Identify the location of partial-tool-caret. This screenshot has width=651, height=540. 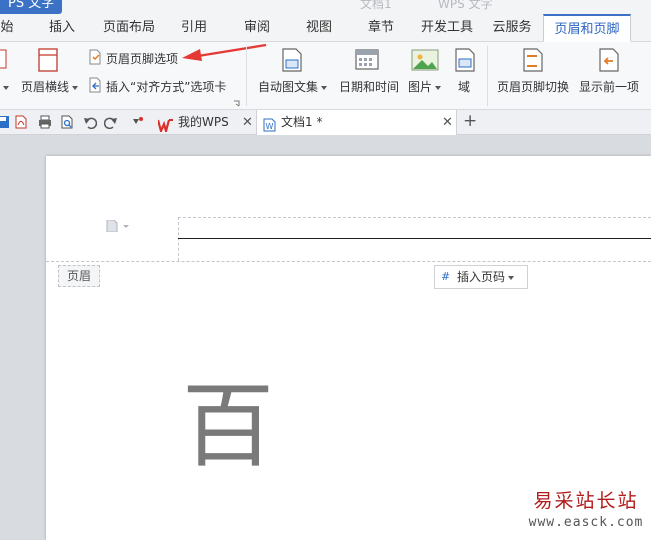
(4, 87).